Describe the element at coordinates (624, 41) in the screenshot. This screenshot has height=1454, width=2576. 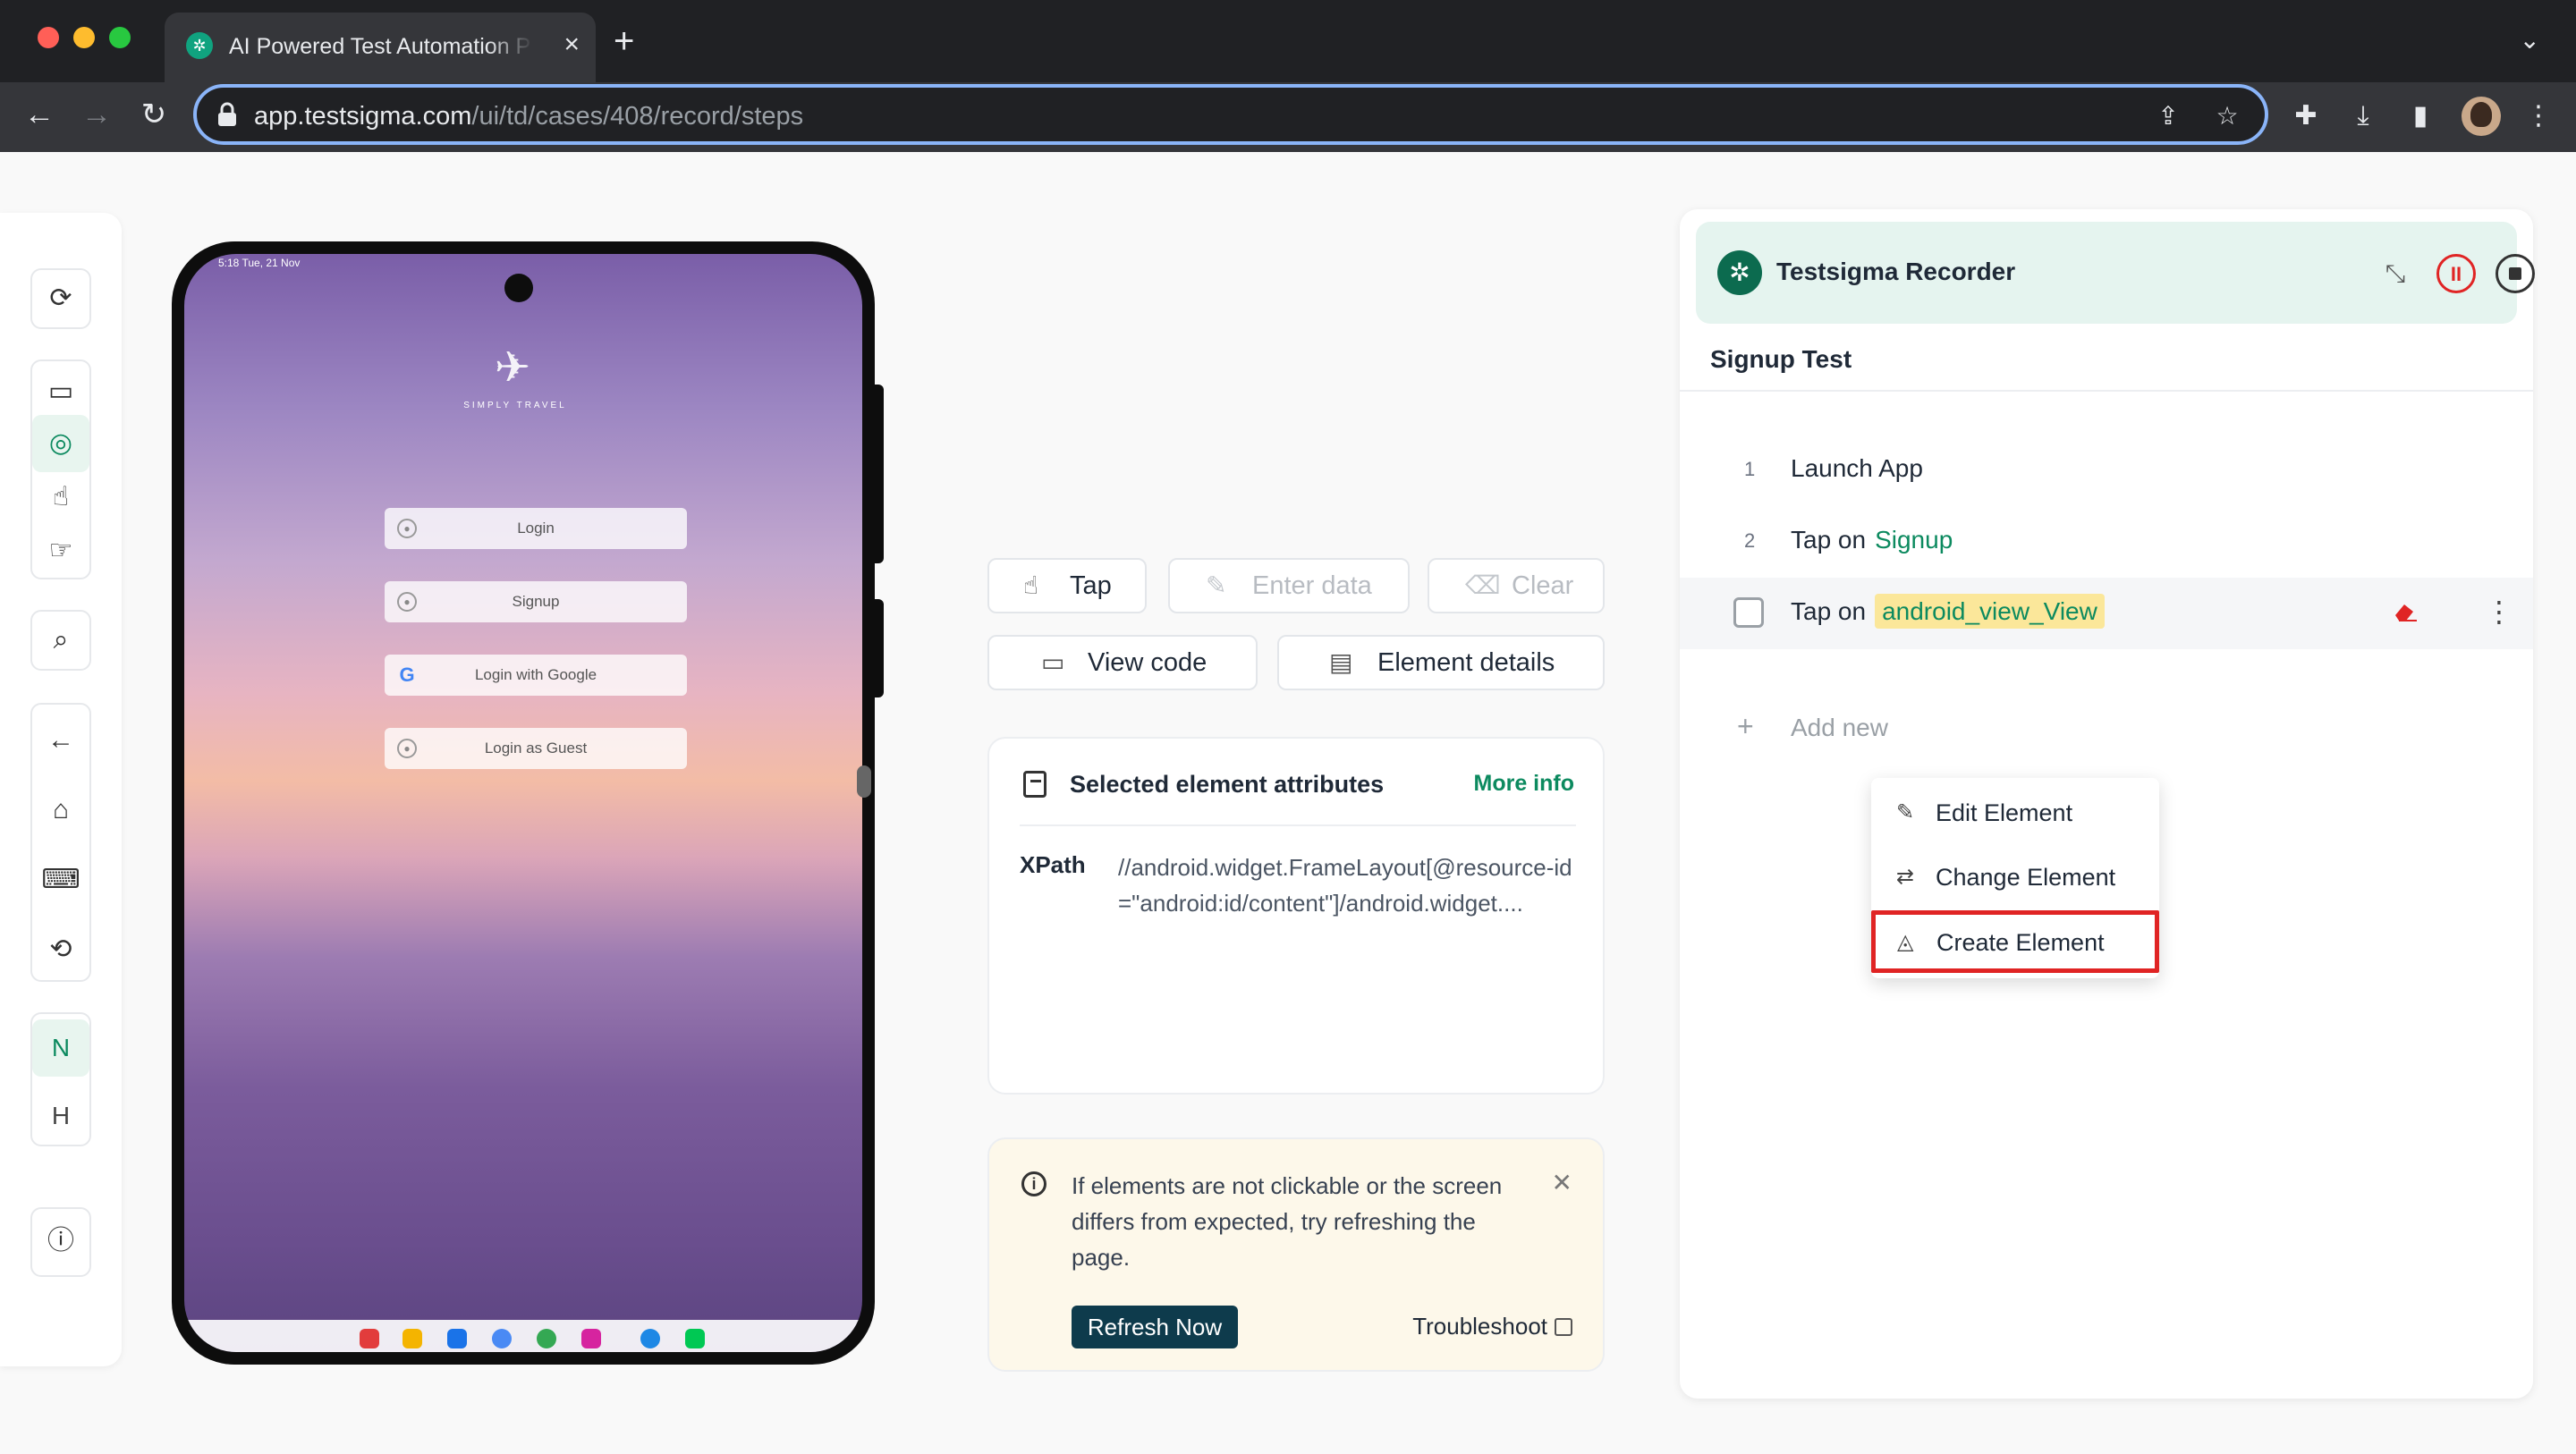
I see `new-tab-button: +` at that location.